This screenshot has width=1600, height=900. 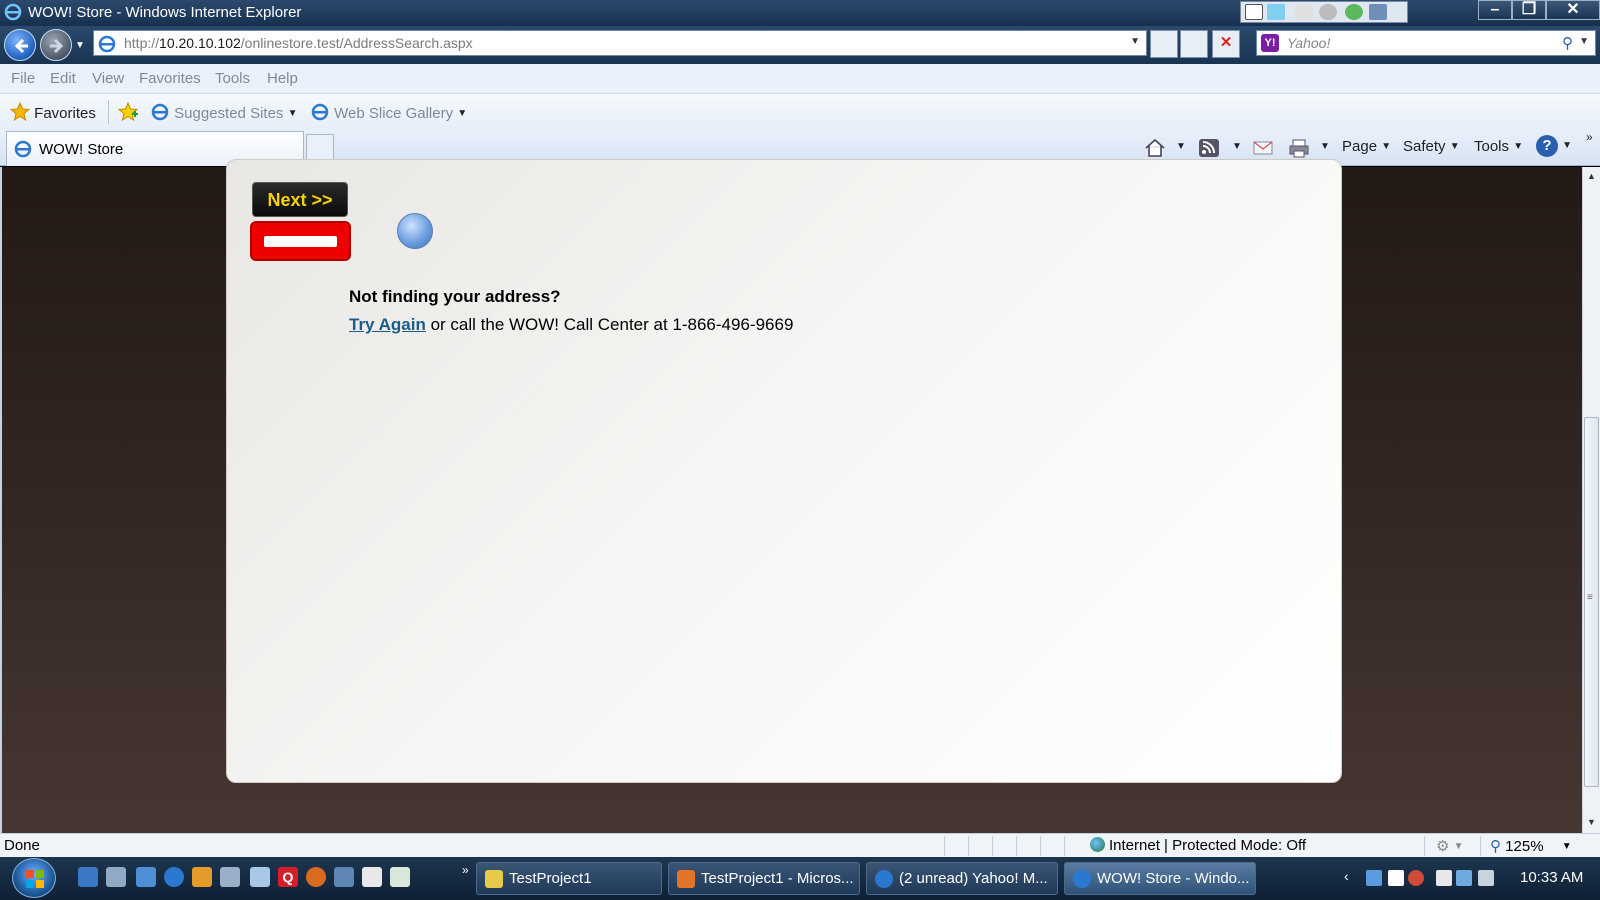 What do you see at coordinates (1378, 12) in the screenshot?
I see `settings-icon` at bounding box center [1378, 12].